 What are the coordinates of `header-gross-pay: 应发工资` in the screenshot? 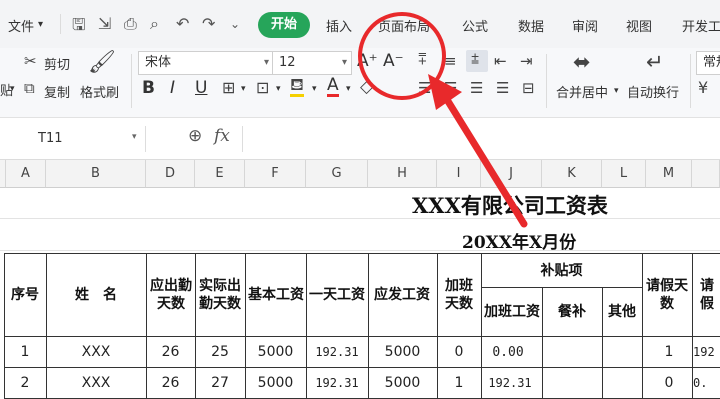 It's located at (402, 295).